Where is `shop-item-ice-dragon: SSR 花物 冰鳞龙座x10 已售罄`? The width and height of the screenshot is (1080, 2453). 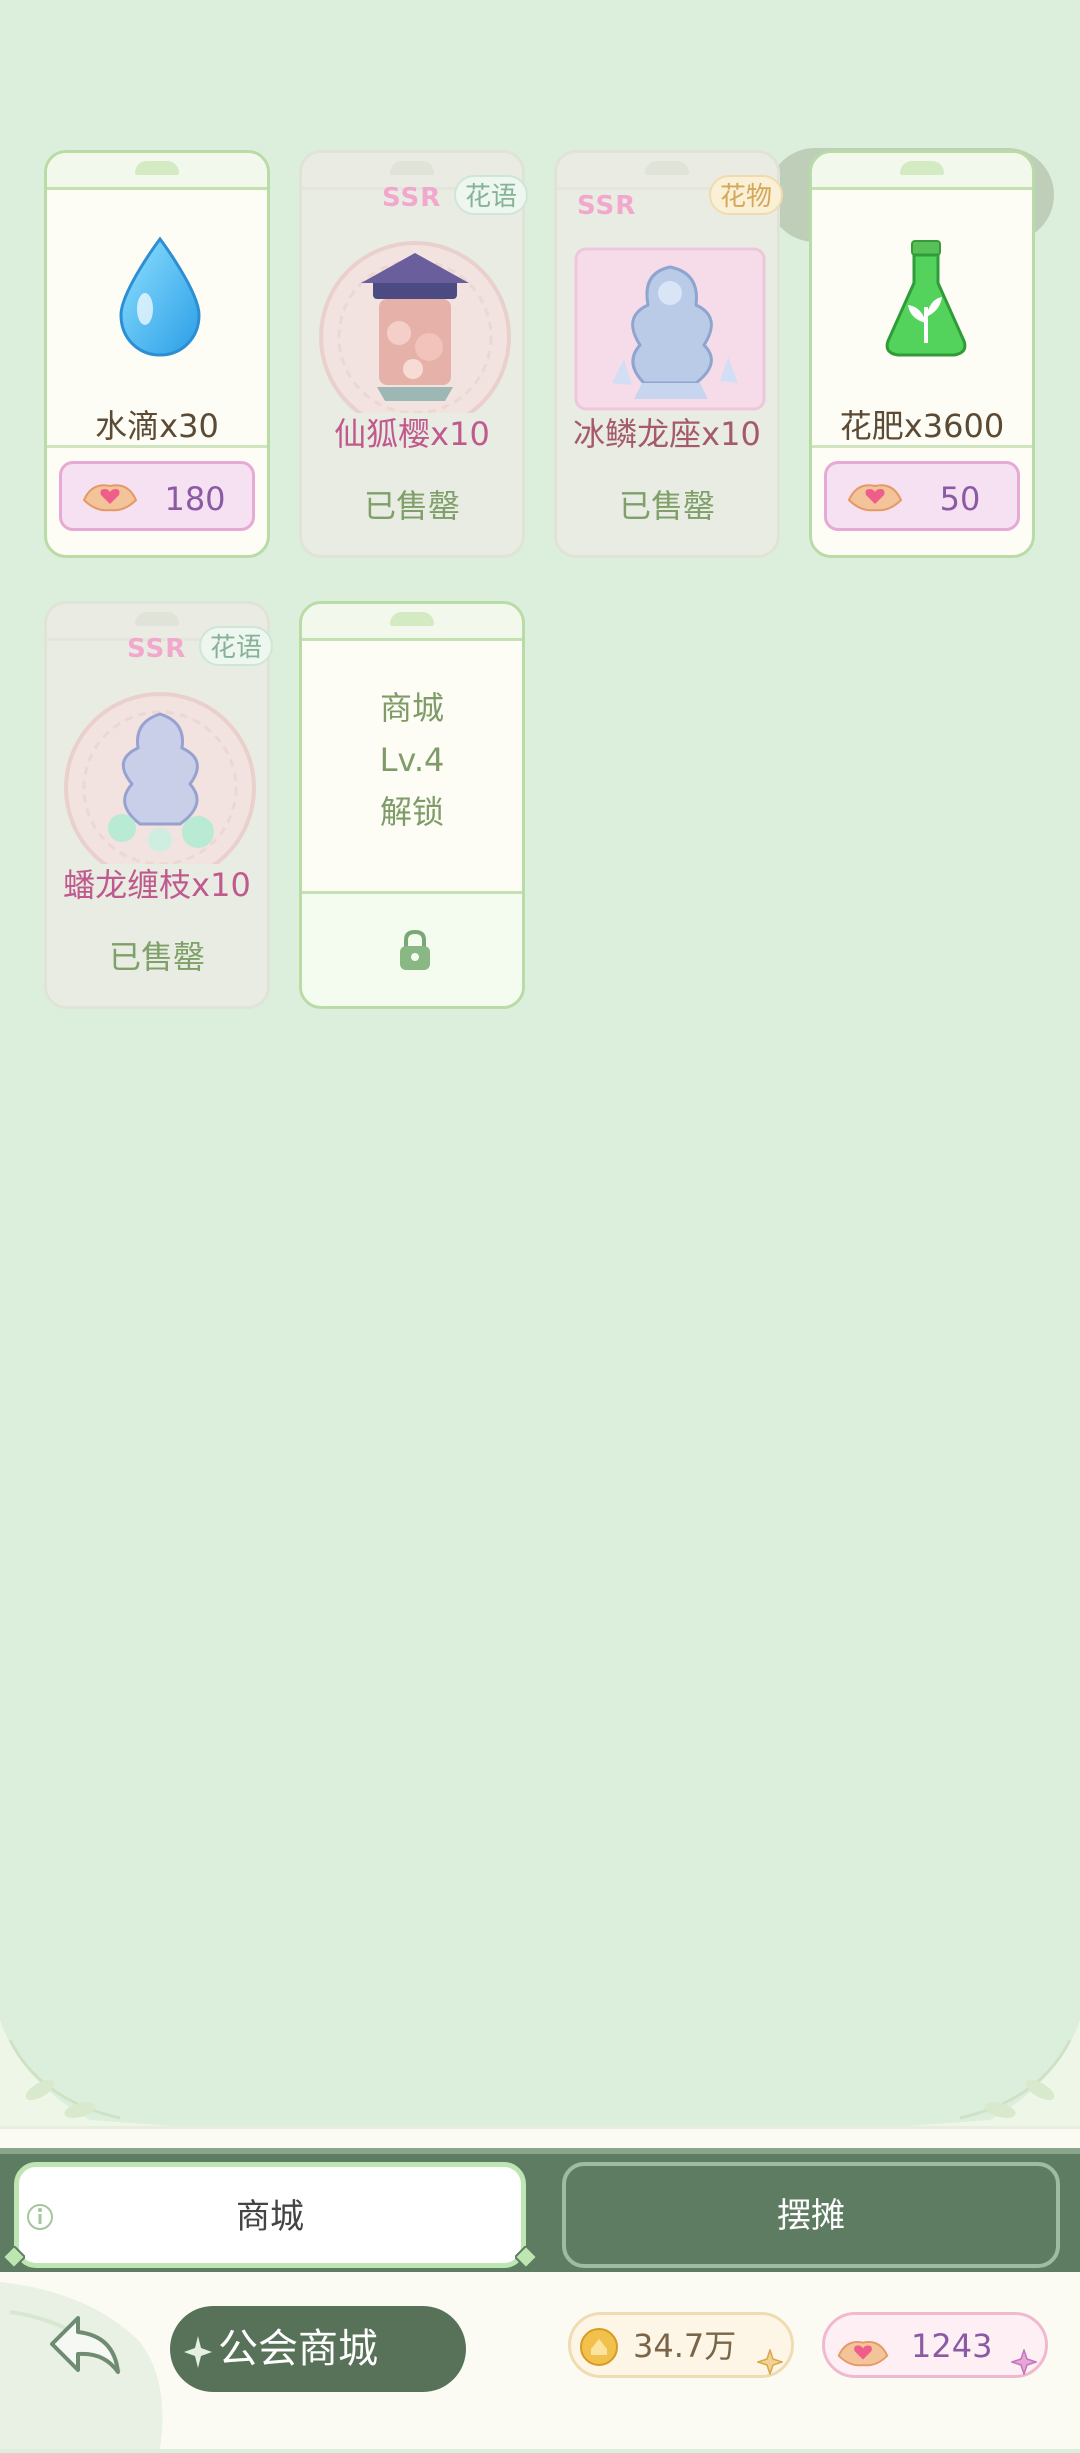
shop-item-ice-dragon: SSR 花物 冰鳞龙座x10 已售罄 is located at coordinates (668, 354).